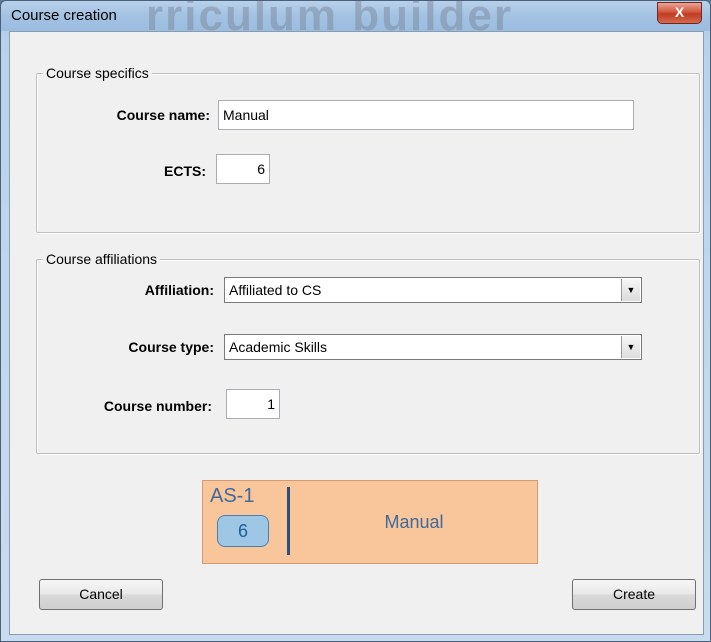  I want to click on course-type-dropdown: Academic Skills ▼, so click(433, 347).